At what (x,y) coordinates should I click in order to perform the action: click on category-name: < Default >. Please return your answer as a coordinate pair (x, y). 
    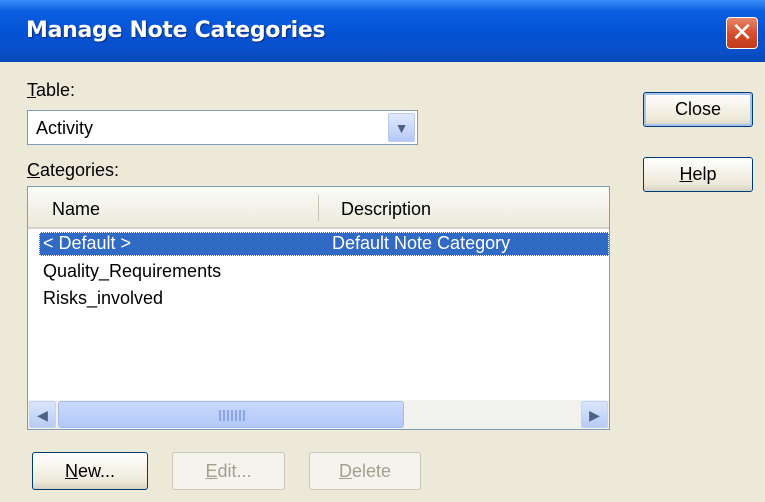
    Looking at the image, I should click on (87, 243).